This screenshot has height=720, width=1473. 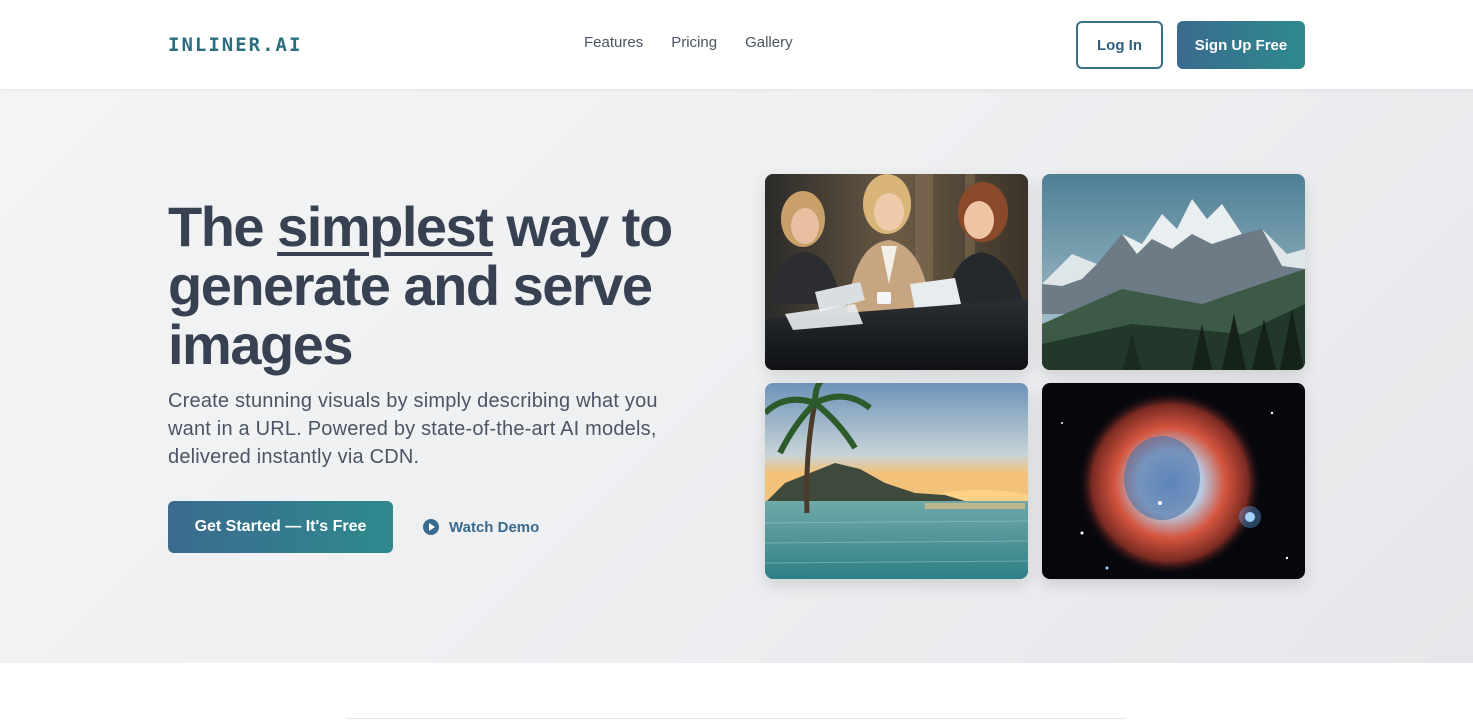 I want to click on headline-emphasis: simplest, so click(x=385, y=226).